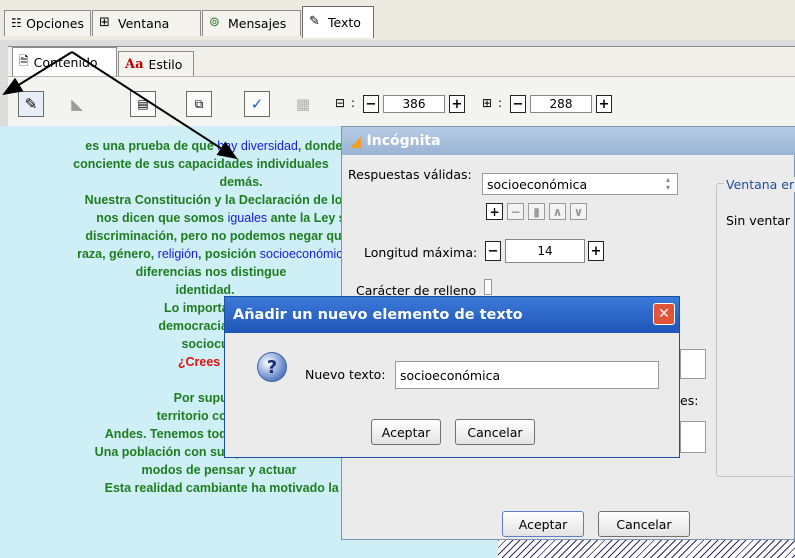 The height and width of the screenshot is (558, 795). I want to click on incognita-title-bar: ◢ Incógnita, so click(568, 141).